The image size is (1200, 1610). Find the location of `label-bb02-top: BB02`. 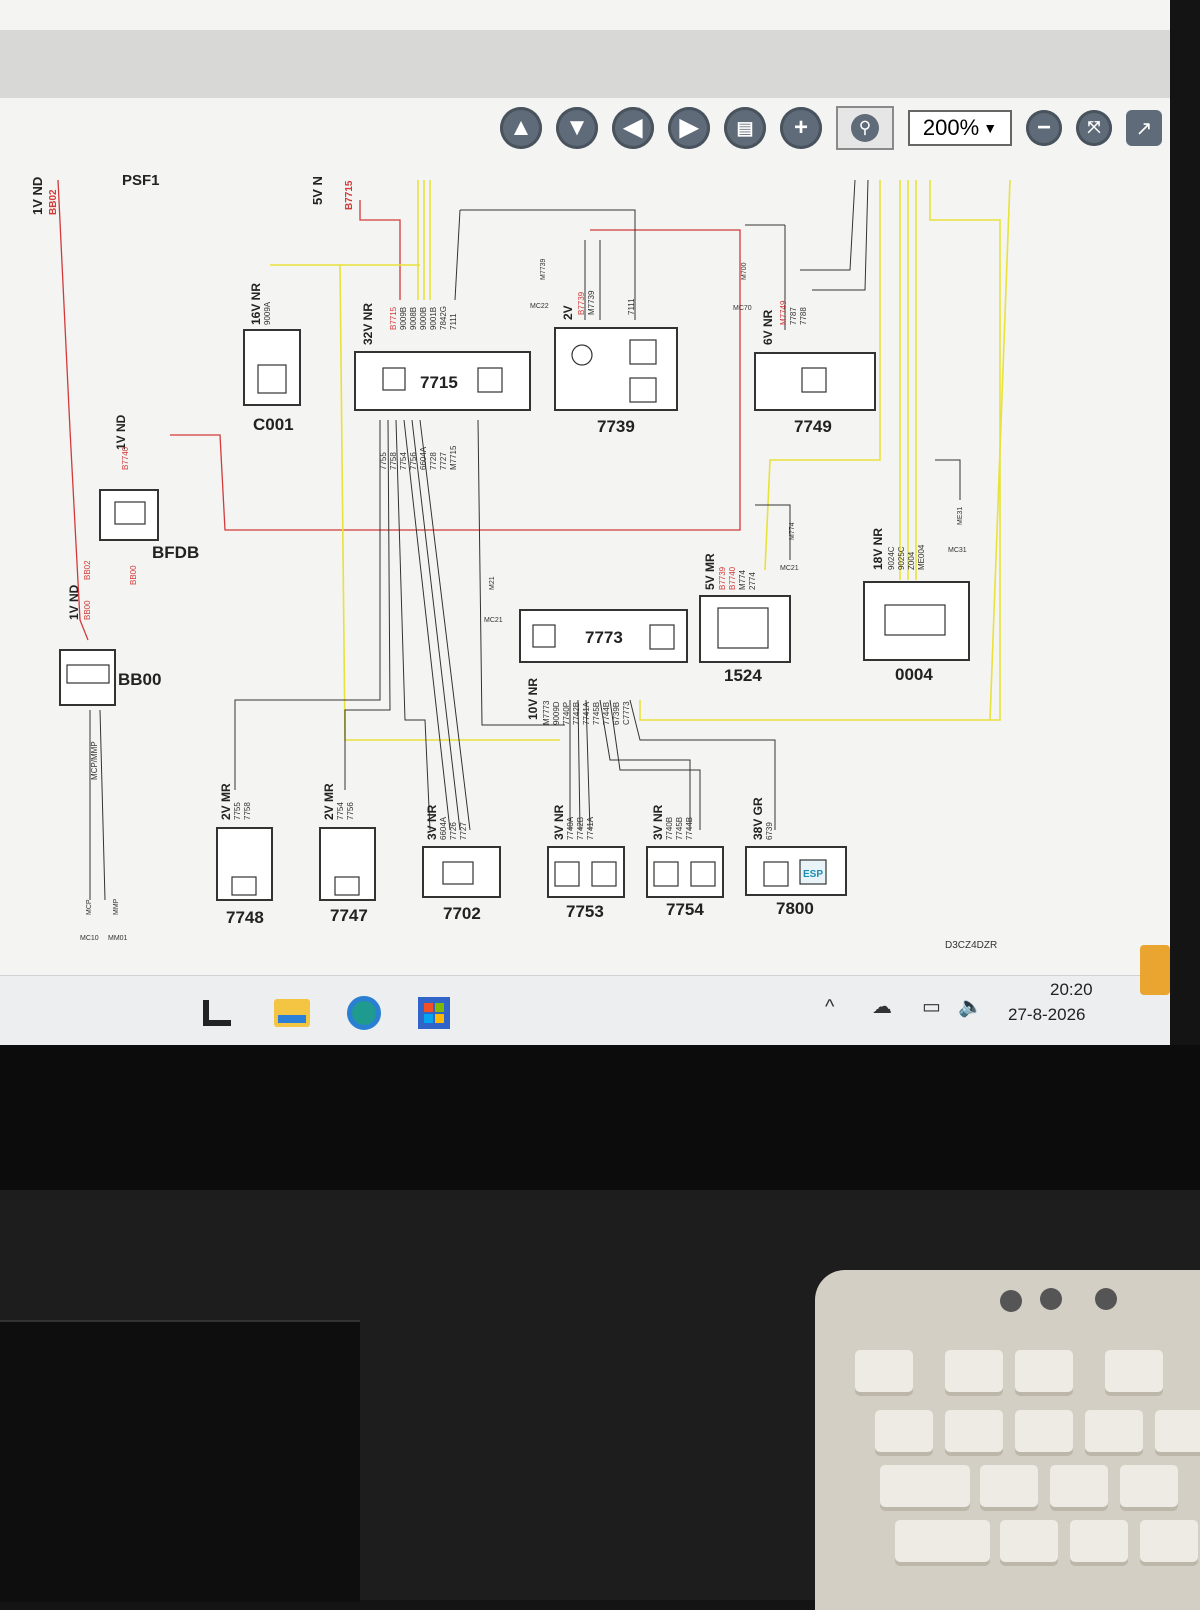

label-bb02-top: BB02 is located at coordinates (53, 202).